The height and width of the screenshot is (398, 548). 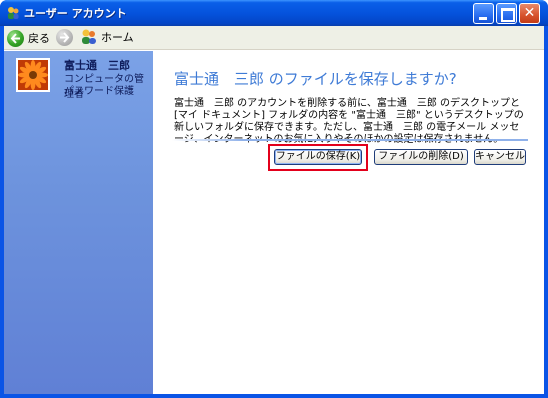 What do you see at coordinates (483, 13) in the screenshot?
I see `minimize-button` at bounding box center [483, 13].